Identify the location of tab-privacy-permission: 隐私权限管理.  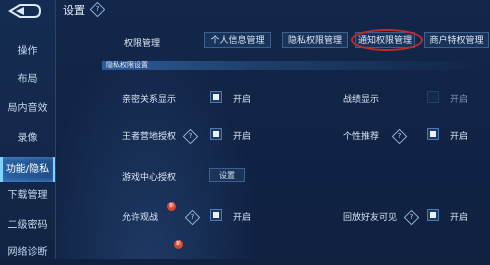
(315, 40).